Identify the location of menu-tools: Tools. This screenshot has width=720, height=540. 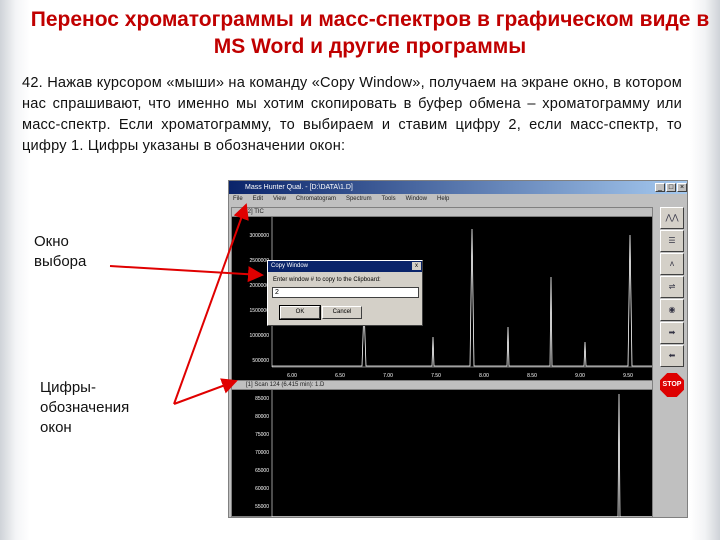
(389, 199).